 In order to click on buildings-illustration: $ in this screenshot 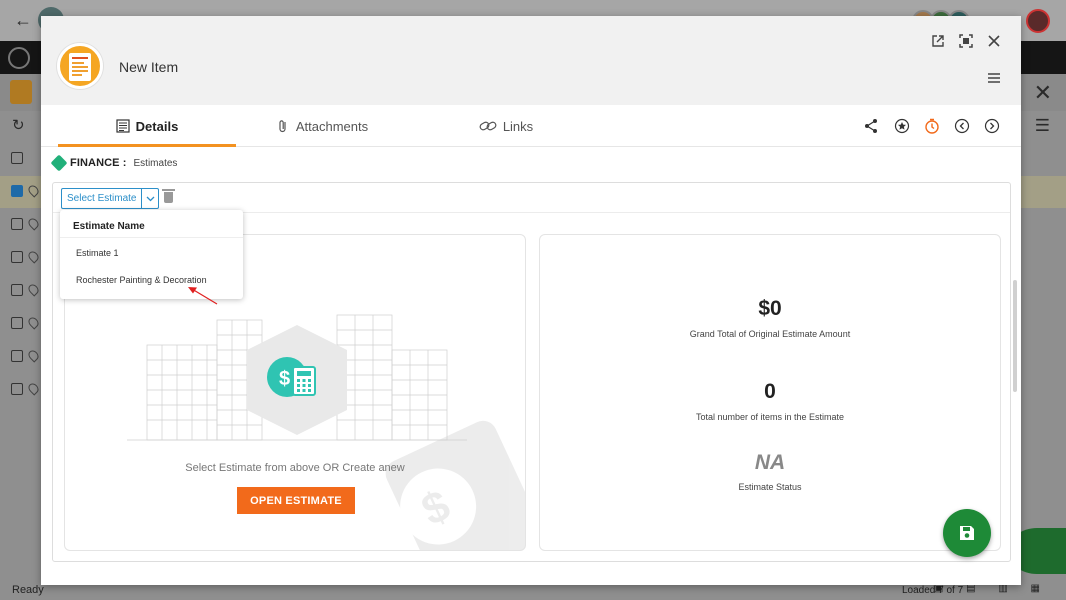, I will do `click(297, 377)`.